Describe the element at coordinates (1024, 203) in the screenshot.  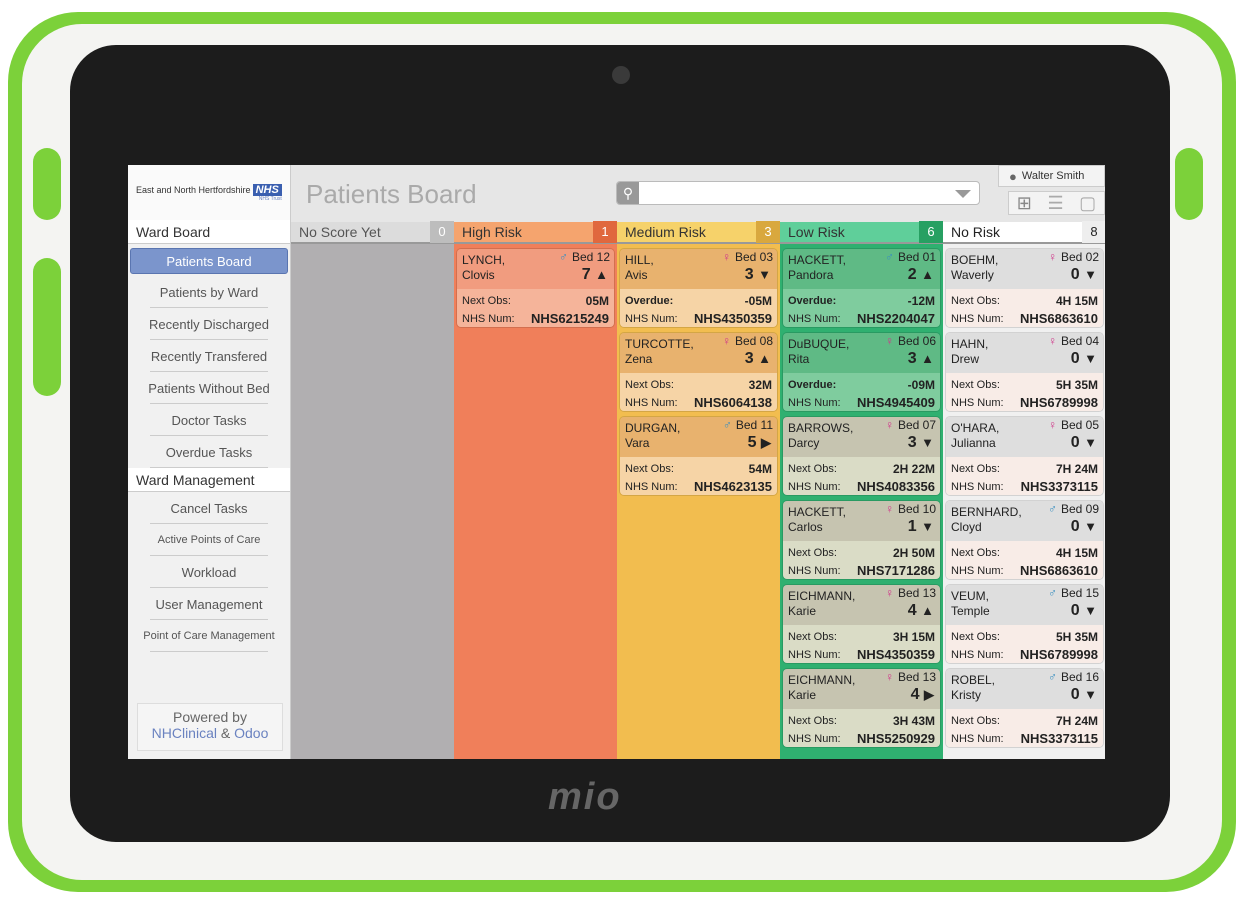
I see `grid-view-icon: ⊞` at that location.